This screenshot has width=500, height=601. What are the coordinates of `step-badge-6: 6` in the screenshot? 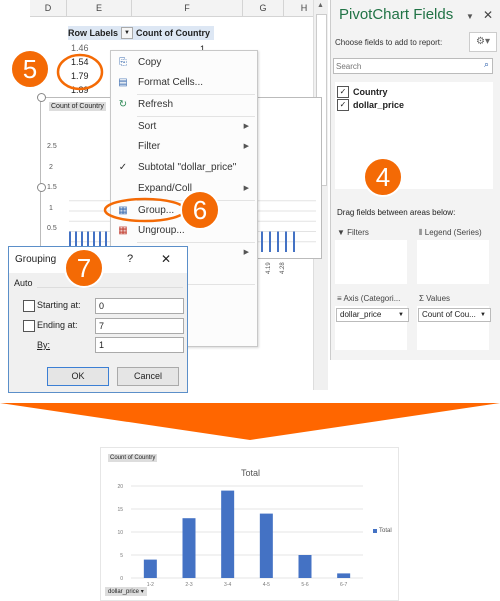 It's located at (200, 210).